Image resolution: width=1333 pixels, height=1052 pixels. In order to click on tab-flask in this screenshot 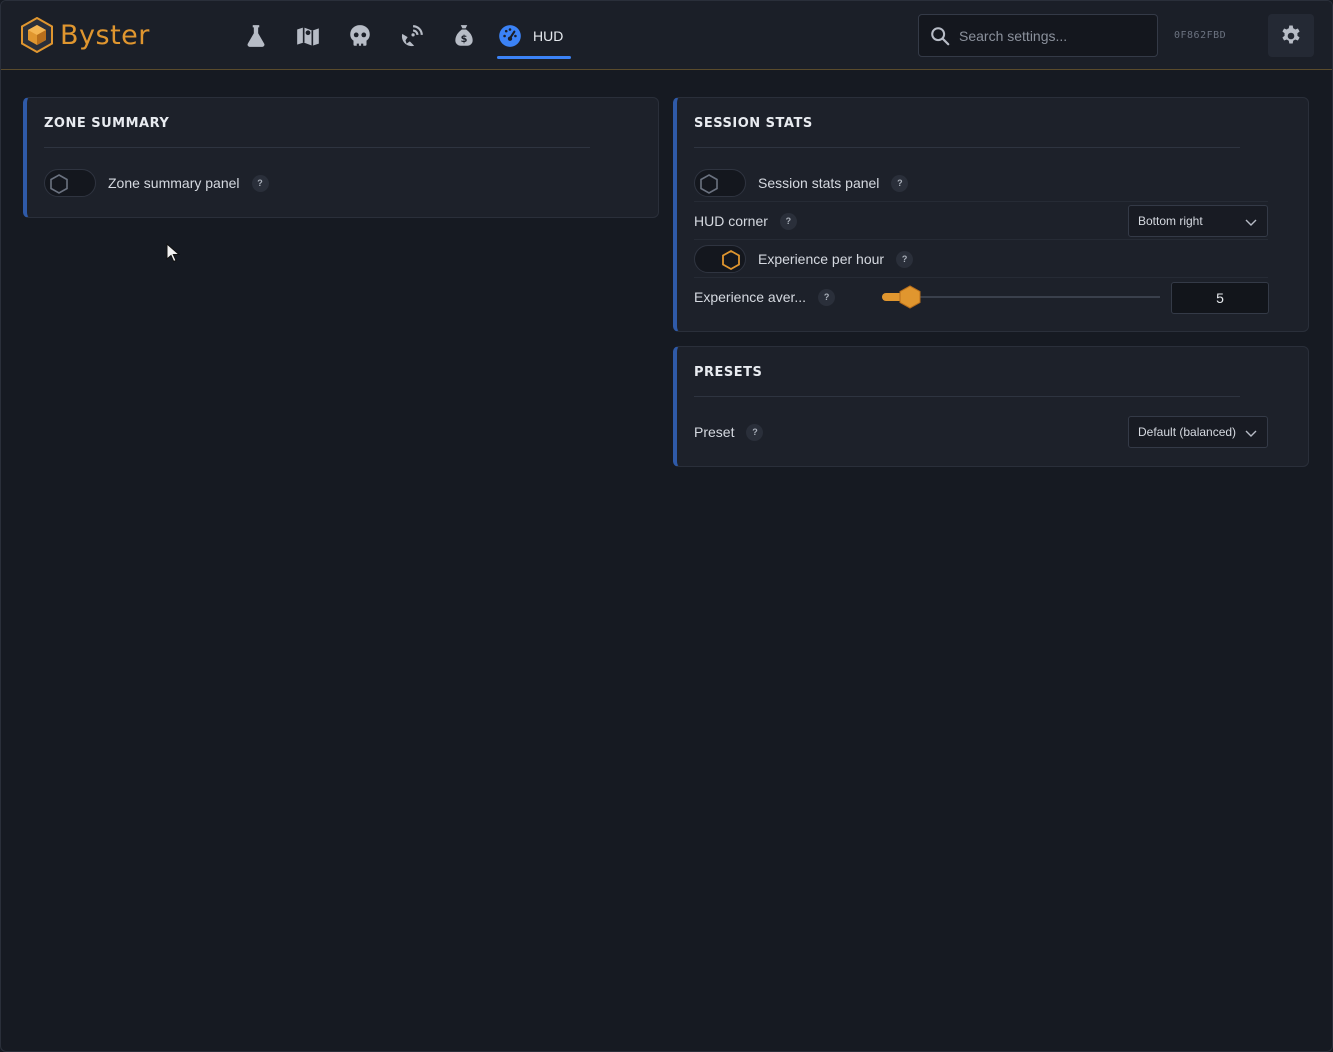, I will do `click(256, 36)`.